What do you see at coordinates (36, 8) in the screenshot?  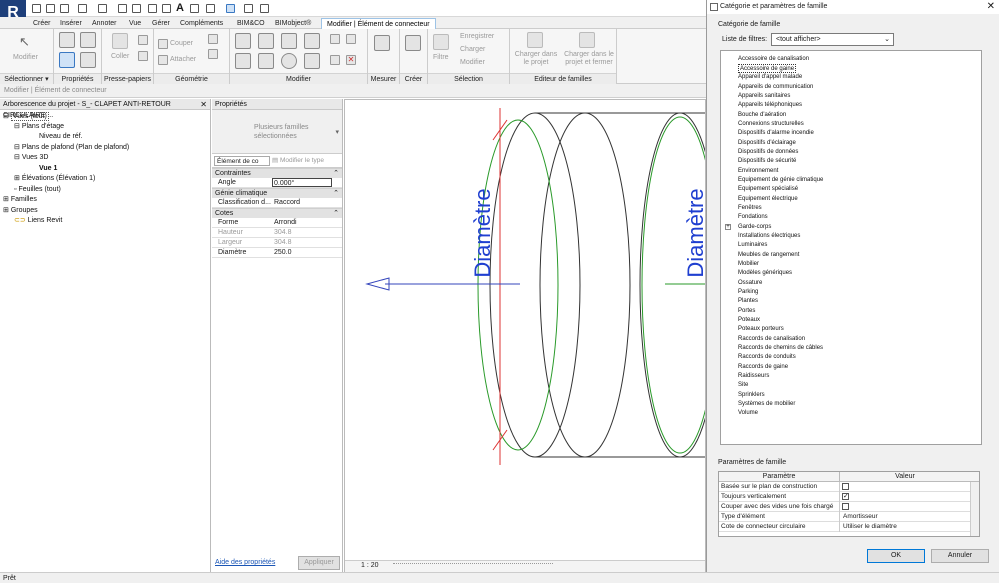 I see `open-icon` at bounding box center [36, 8].